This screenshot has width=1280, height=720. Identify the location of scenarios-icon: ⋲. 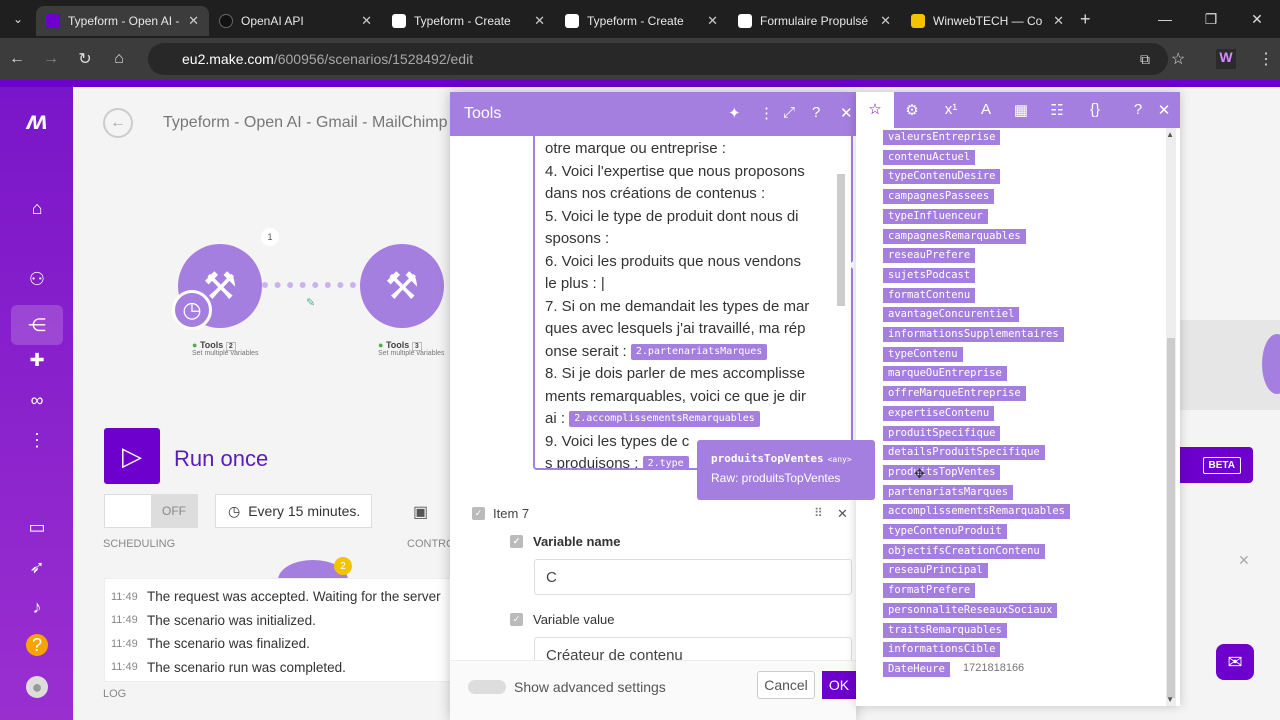
(37, 325).